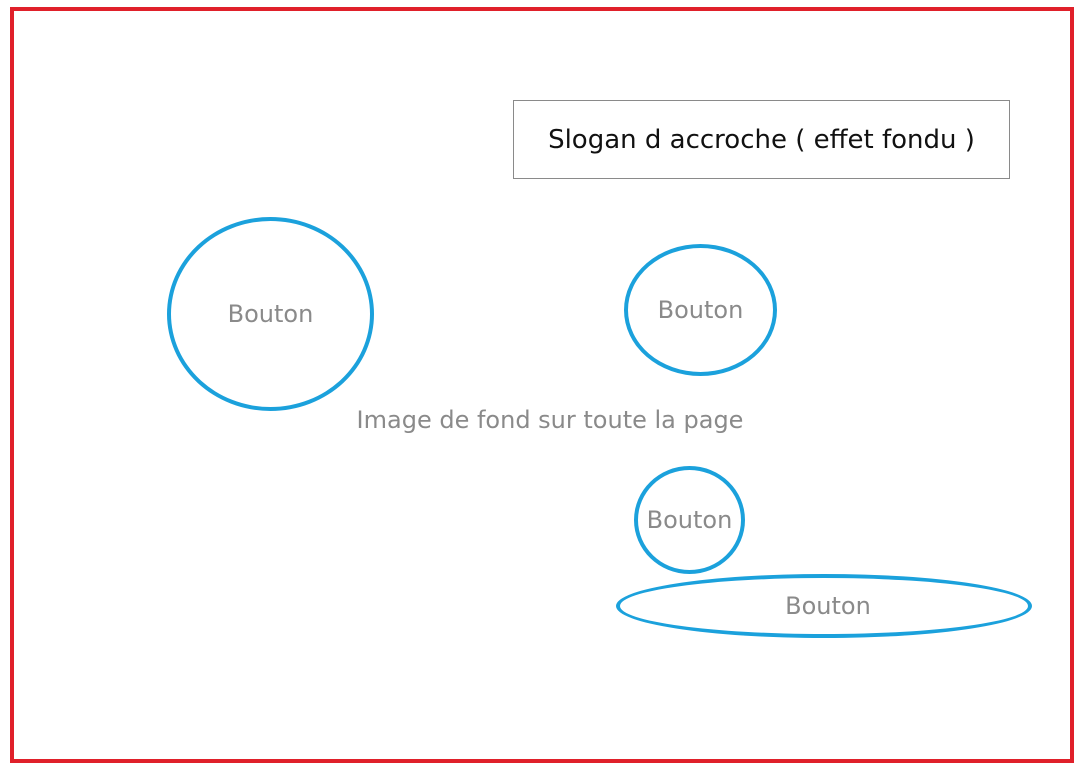 This screenshot has height=769, width=1080. Describe the element at coordinates (550, 420) in the screenshot. I see `background-image-label: Image de fond sur toute la page` at that location.